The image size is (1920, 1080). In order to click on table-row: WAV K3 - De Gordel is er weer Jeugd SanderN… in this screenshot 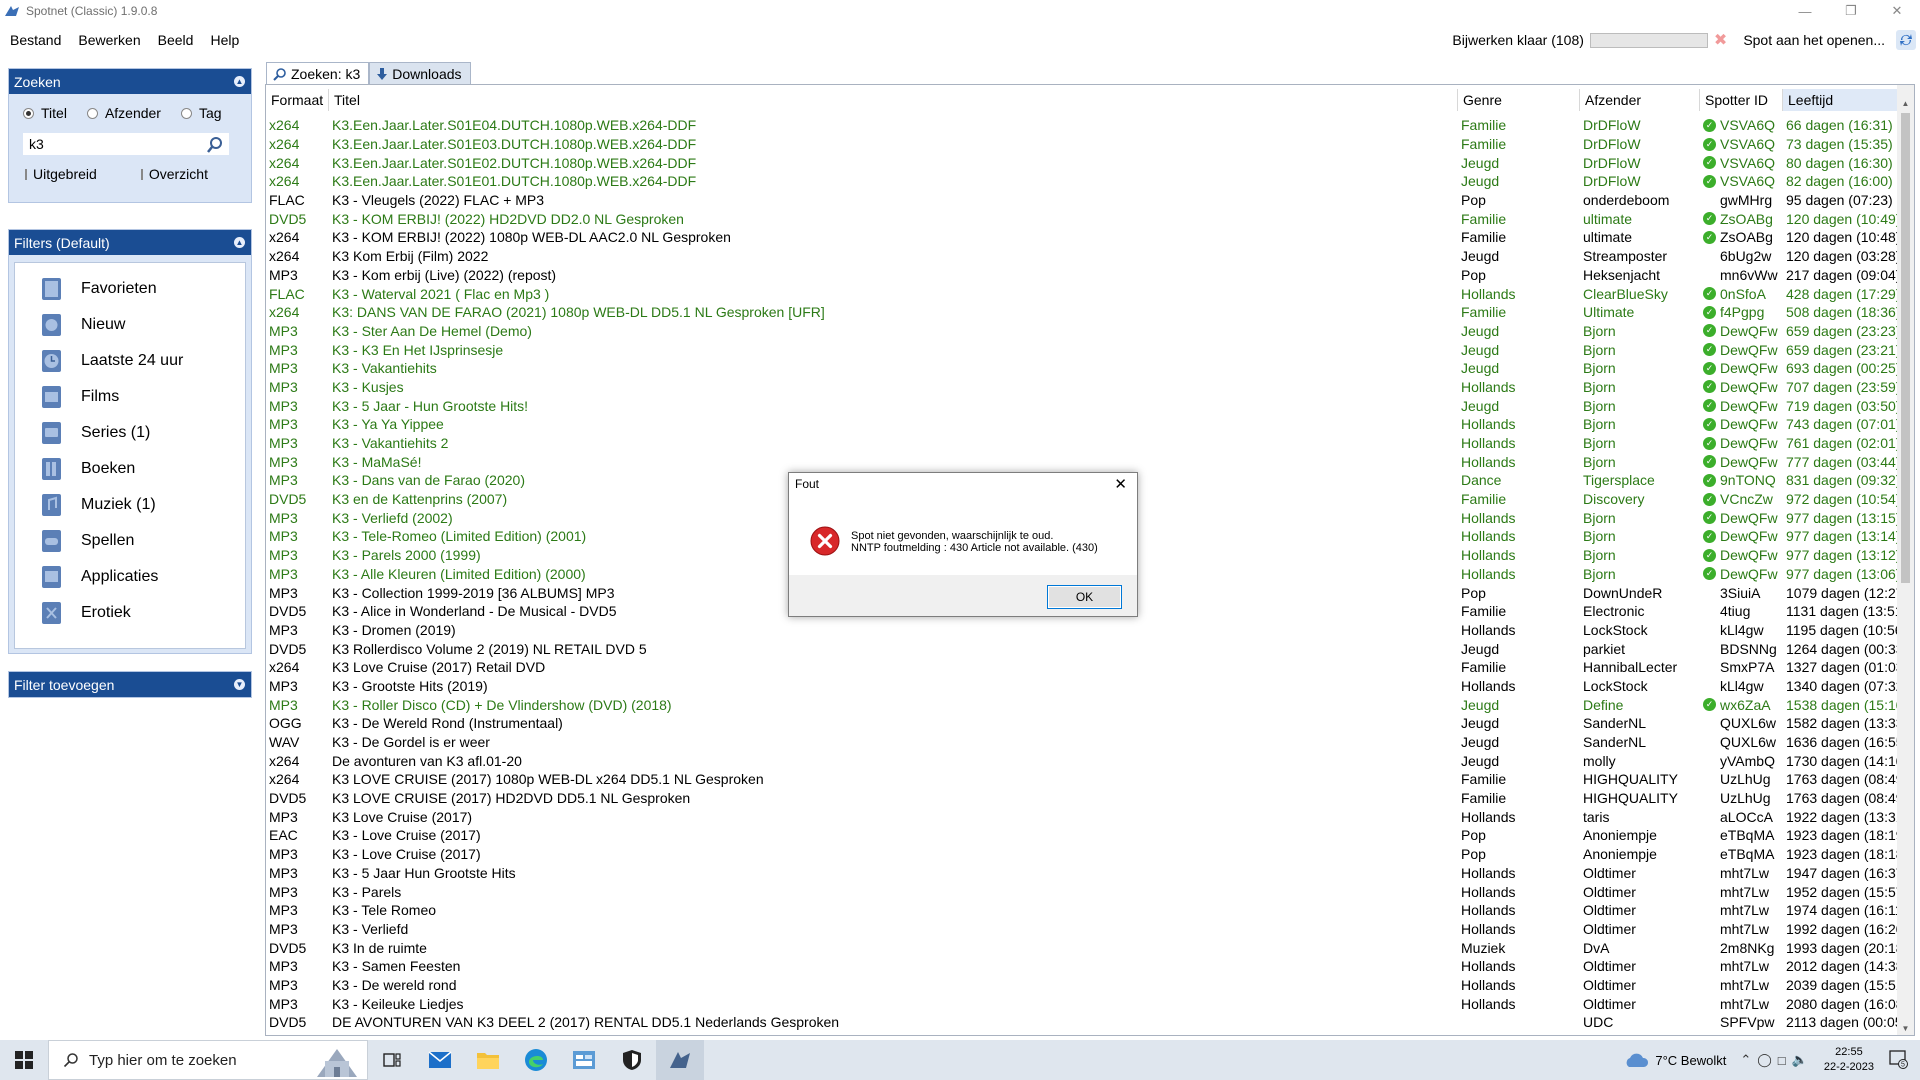, I will do `click(1082, 742)`.